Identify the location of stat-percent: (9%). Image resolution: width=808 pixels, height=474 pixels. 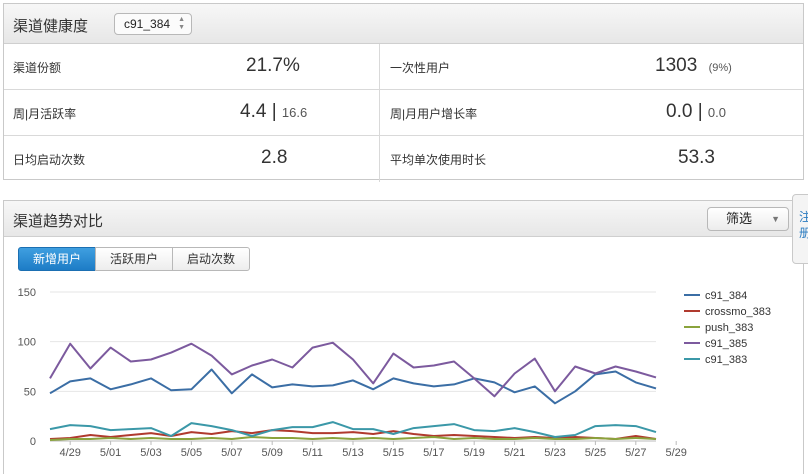
(720, 68).